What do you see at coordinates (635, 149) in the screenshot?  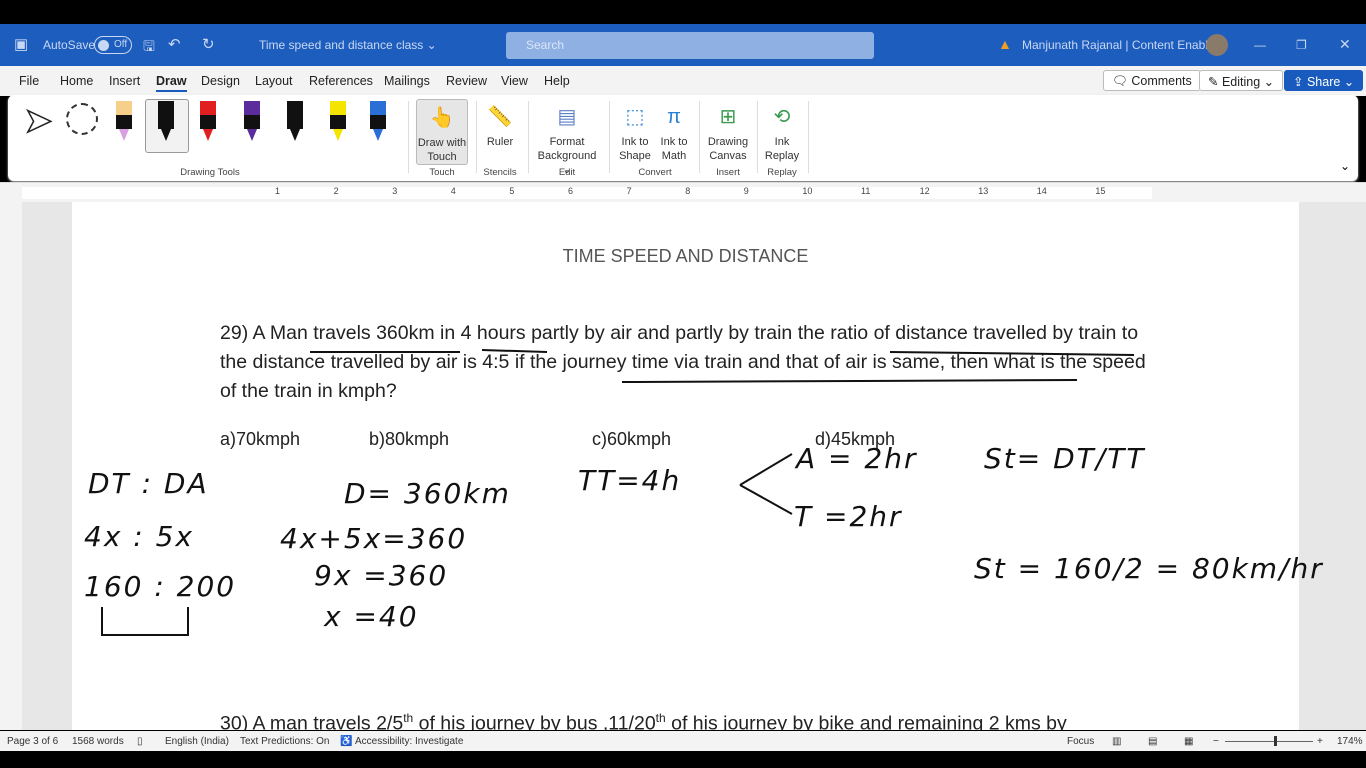 I see `ink-to-shape-label: Ink to Shape` at bounding box center [635, 149].